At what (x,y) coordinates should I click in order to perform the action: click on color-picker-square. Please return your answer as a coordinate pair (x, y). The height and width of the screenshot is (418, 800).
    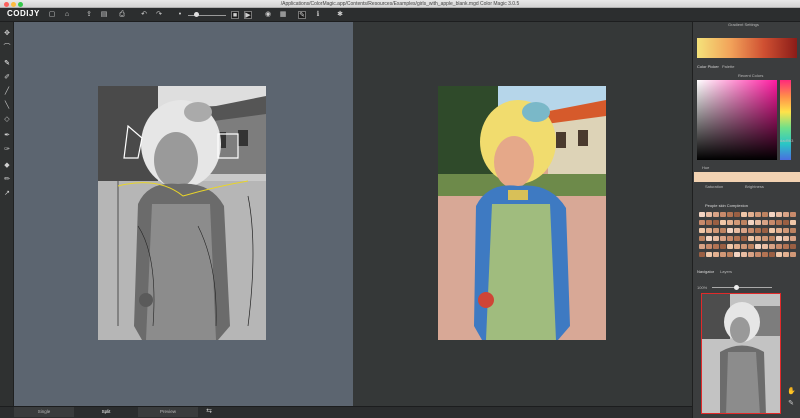
    Looking at the image, I should click on (737, 120).